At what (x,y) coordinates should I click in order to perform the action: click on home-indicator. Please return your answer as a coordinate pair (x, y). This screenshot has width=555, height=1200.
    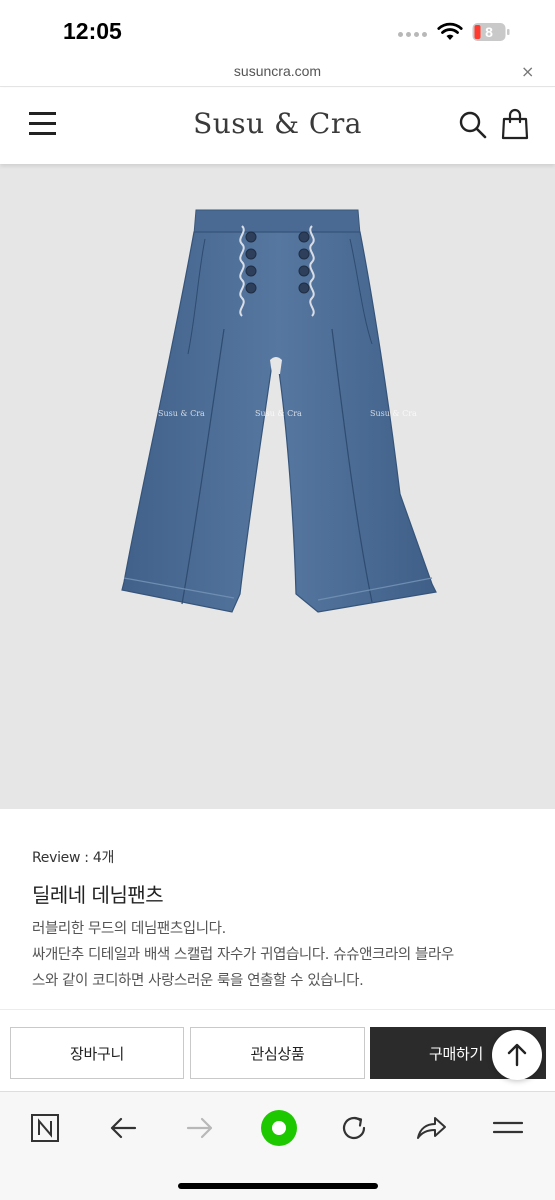
    Looking at the image, I should click on (278, 1186).